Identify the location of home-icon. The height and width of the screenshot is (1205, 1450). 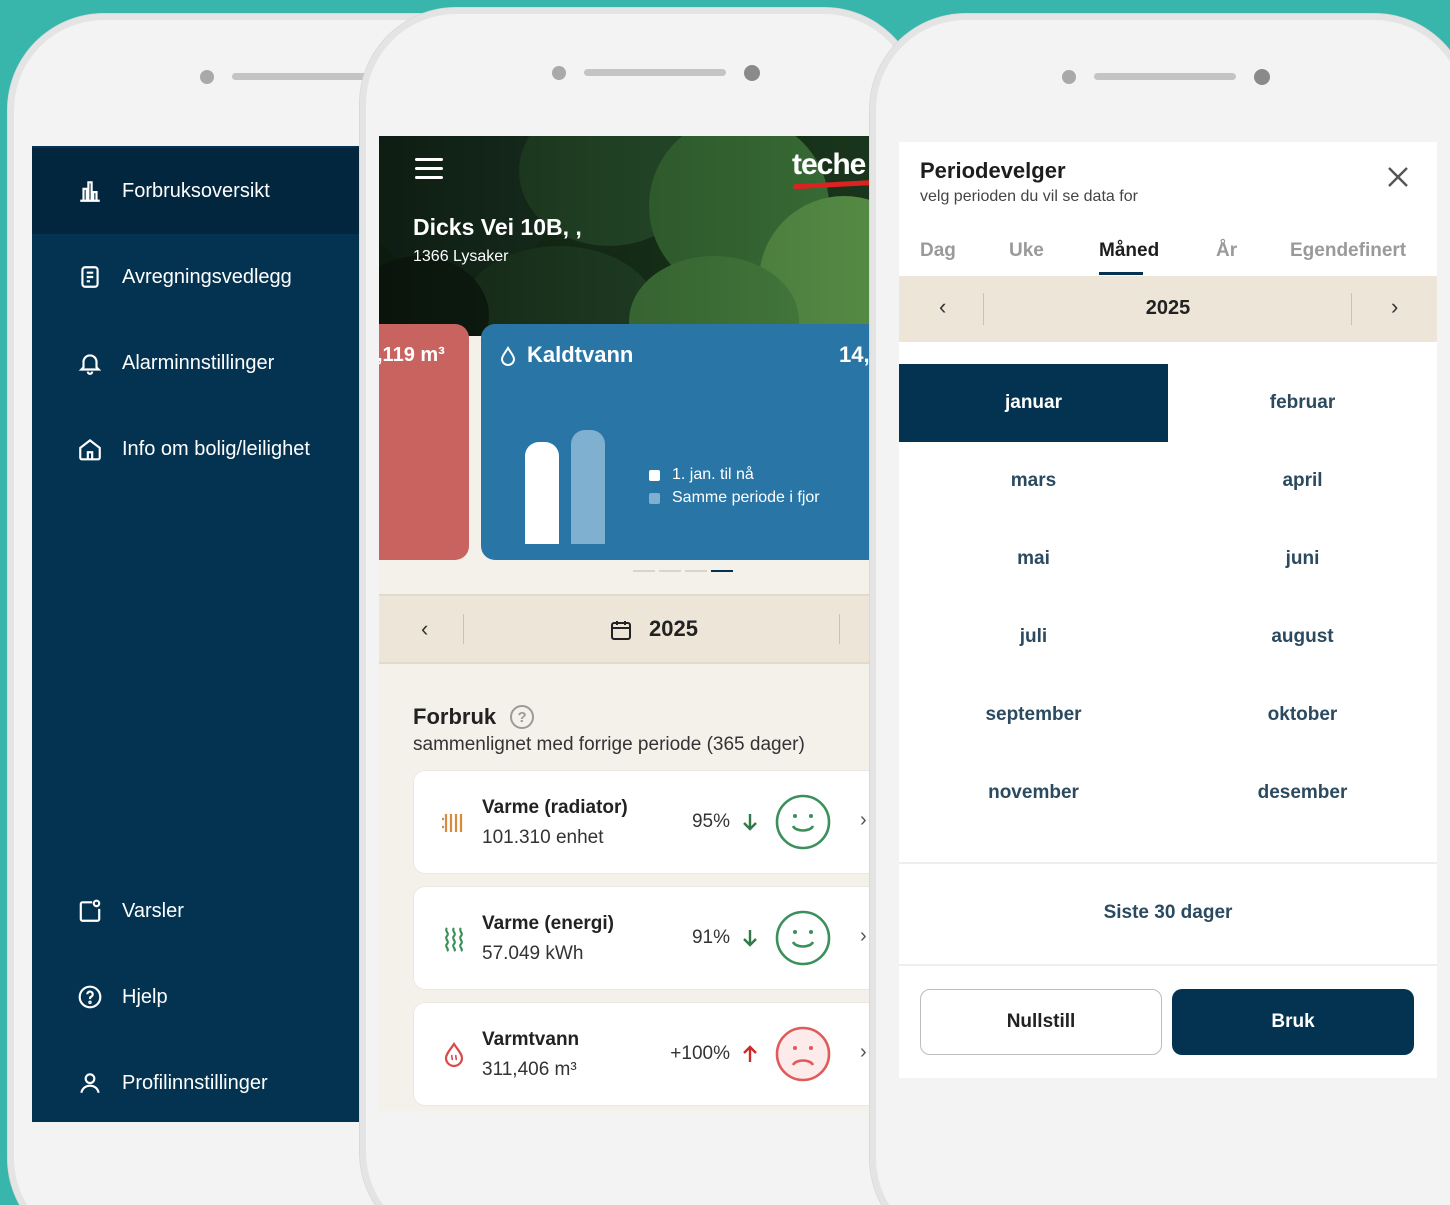
(90, 449).